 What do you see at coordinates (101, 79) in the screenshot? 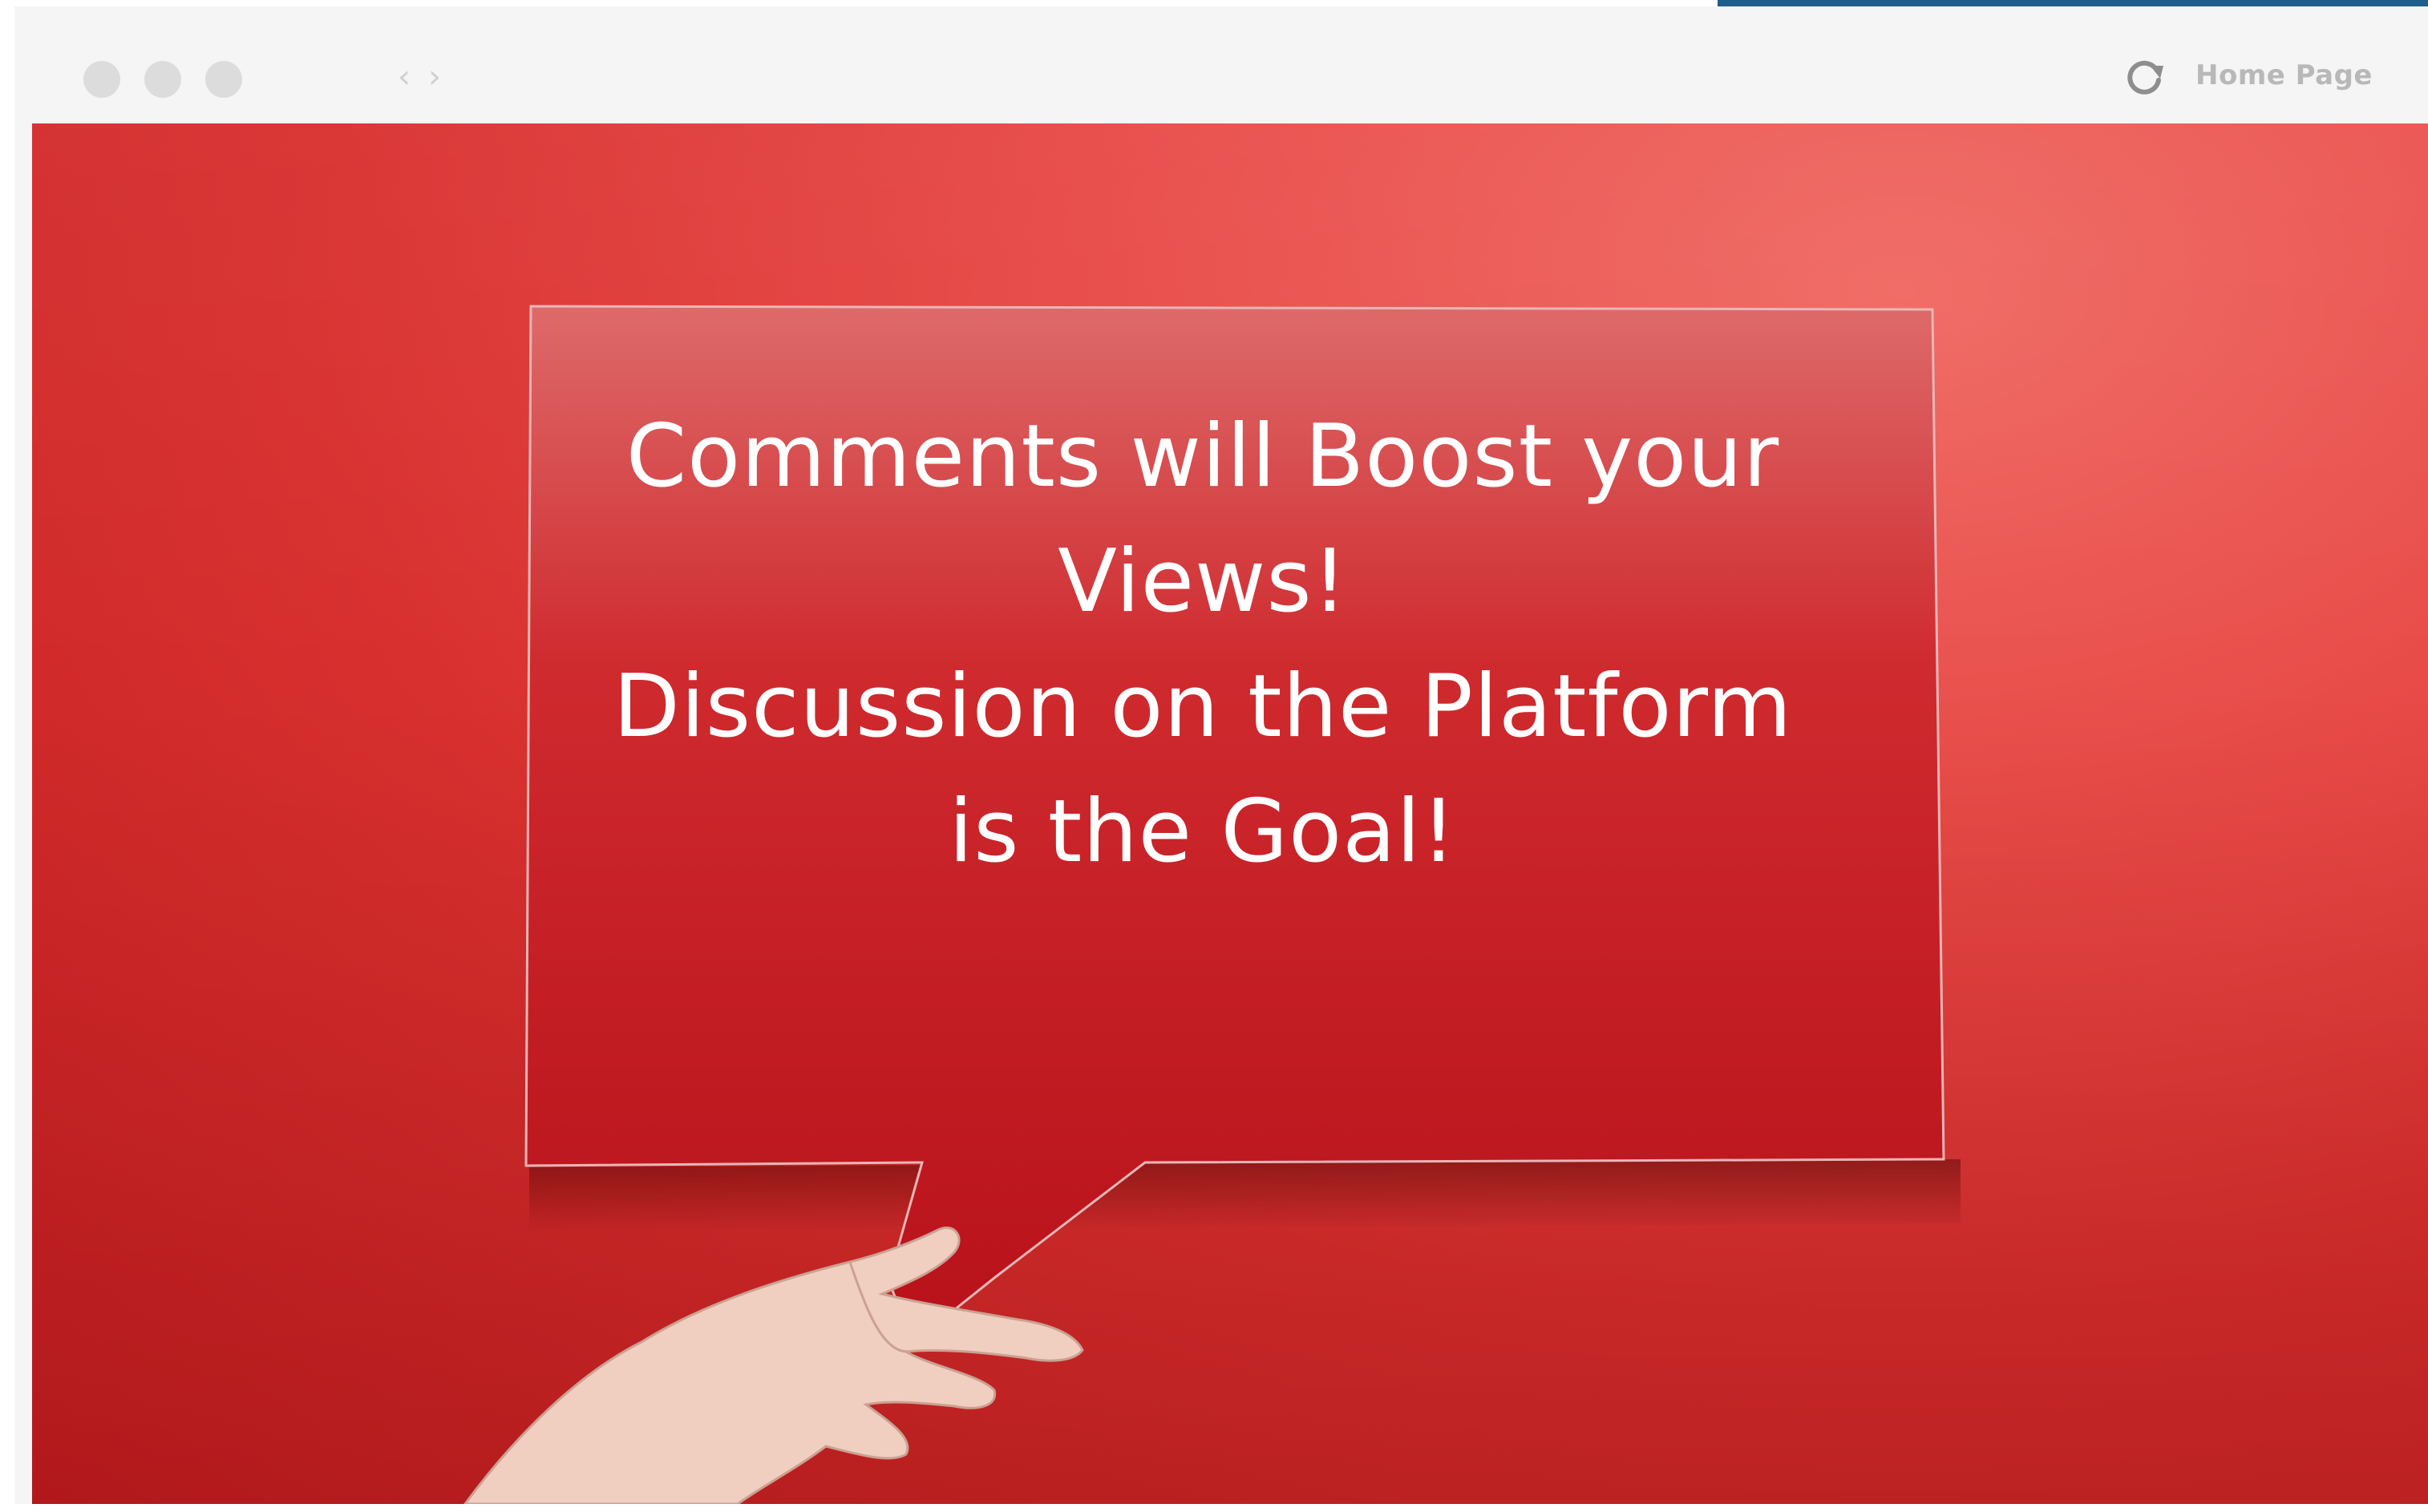
I see `close-window-button` at bounding box center [101, 79].